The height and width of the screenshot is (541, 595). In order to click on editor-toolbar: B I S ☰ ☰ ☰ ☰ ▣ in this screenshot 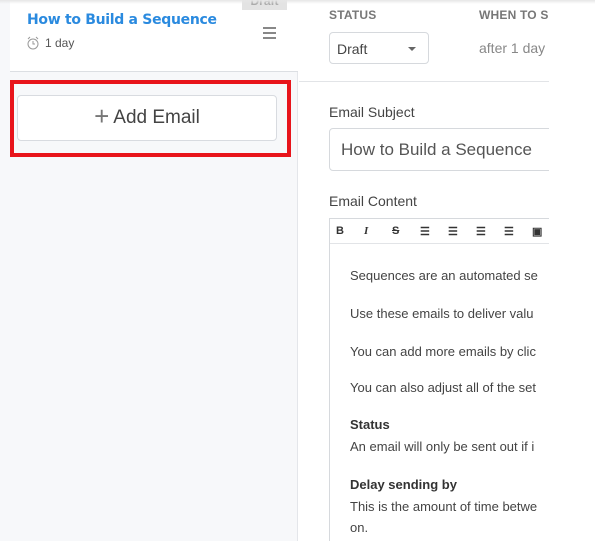, I will do `click(439, 231)`.